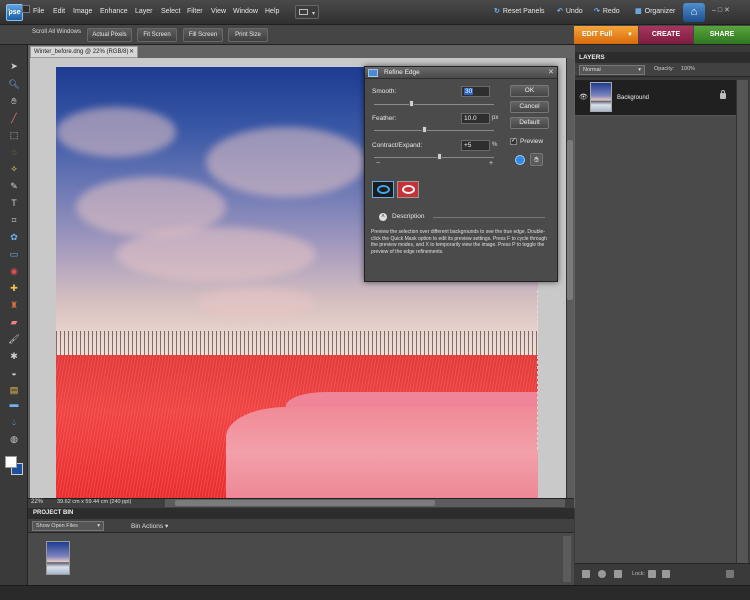 This screenshot has width=750, height=600. What do you see at coordinates (601, 97) in the screenshot?
I see `layer-thumbnail` at bounding box center [601, 97].